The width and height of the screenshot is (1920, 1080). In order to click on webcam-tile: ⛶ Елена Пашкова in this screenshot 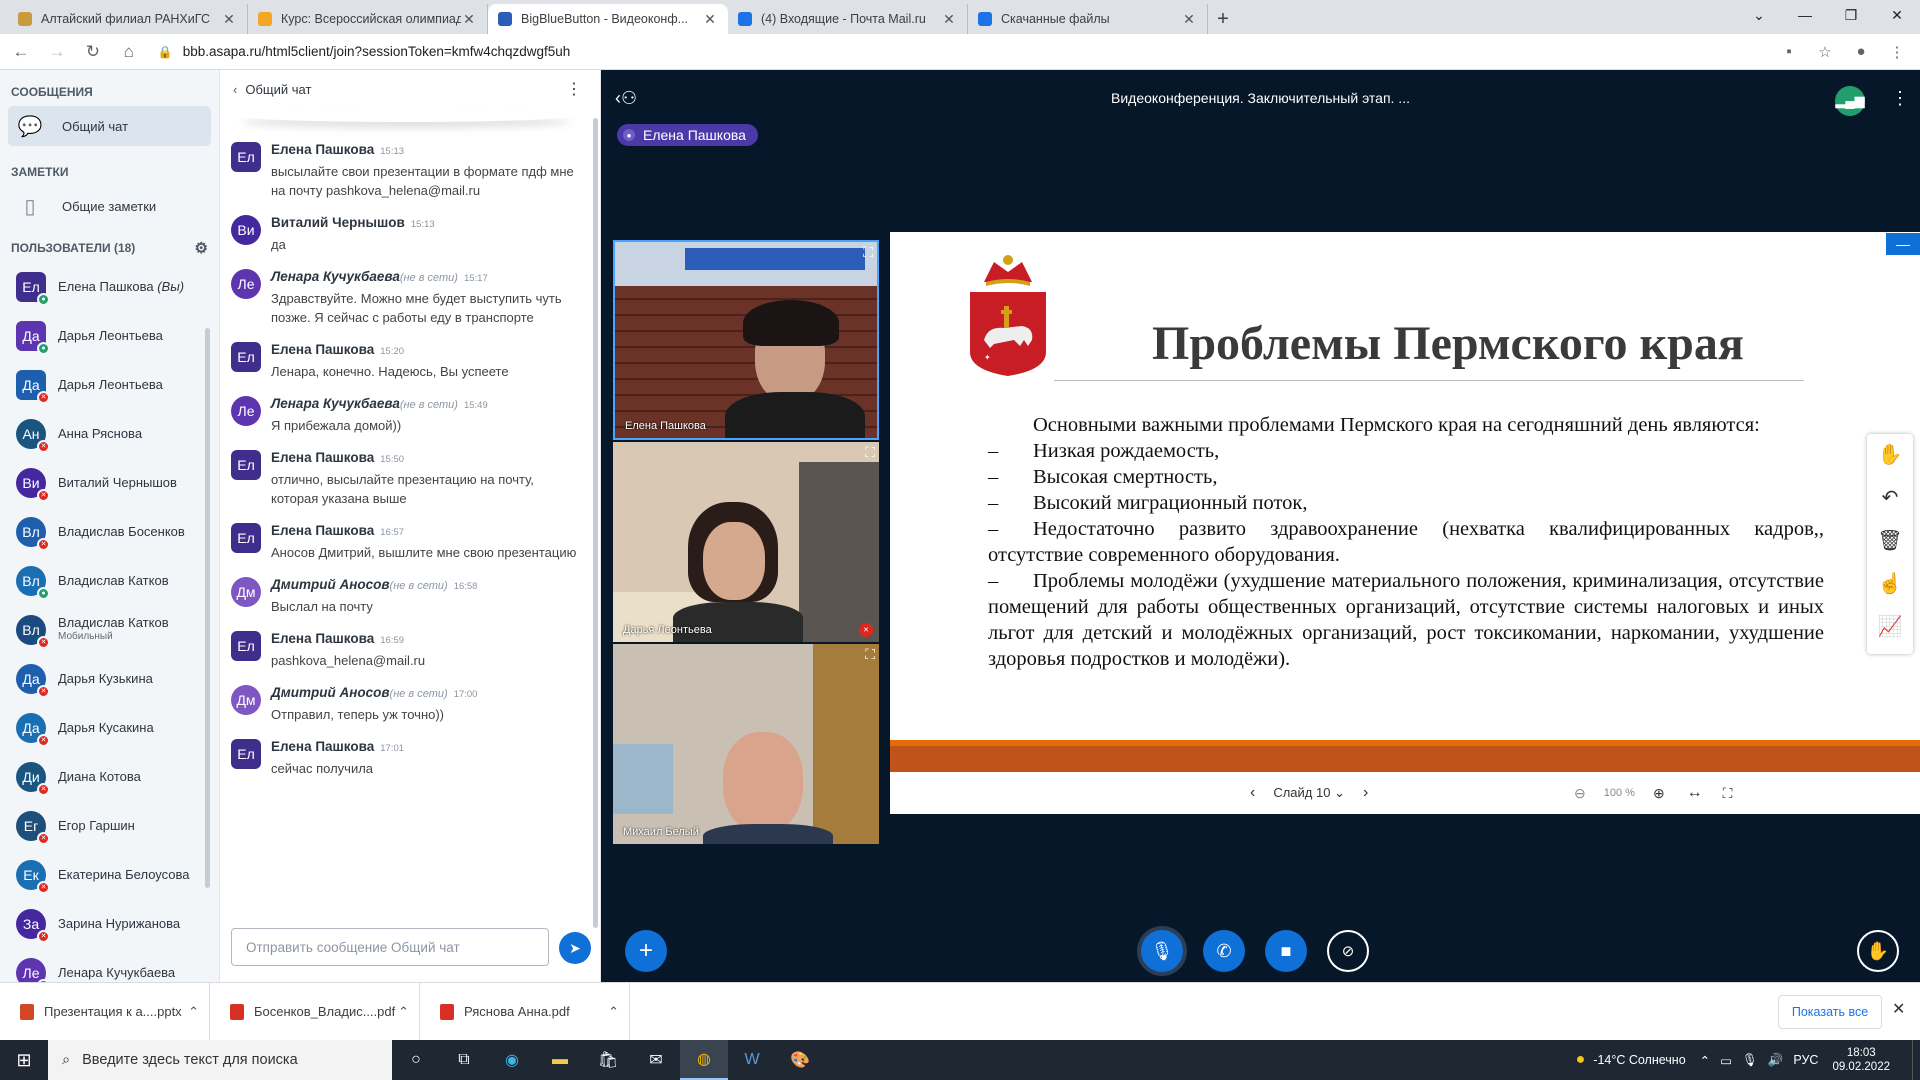, I will do `click(746, 340)`.